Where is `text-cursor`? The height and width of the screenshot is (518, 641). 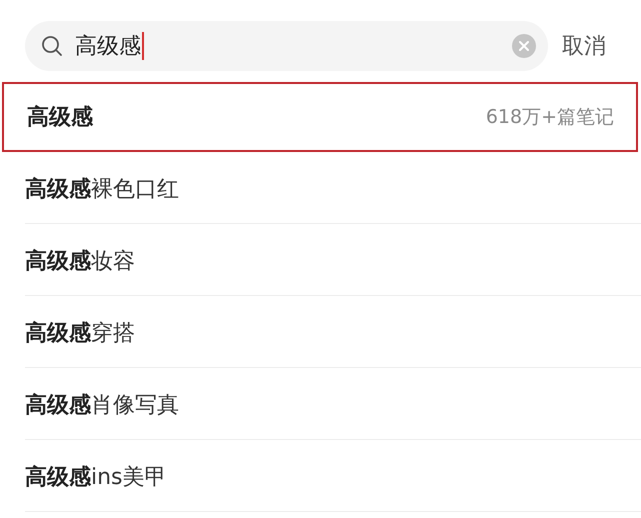 text-cursor is located at coordinates (143, 46).